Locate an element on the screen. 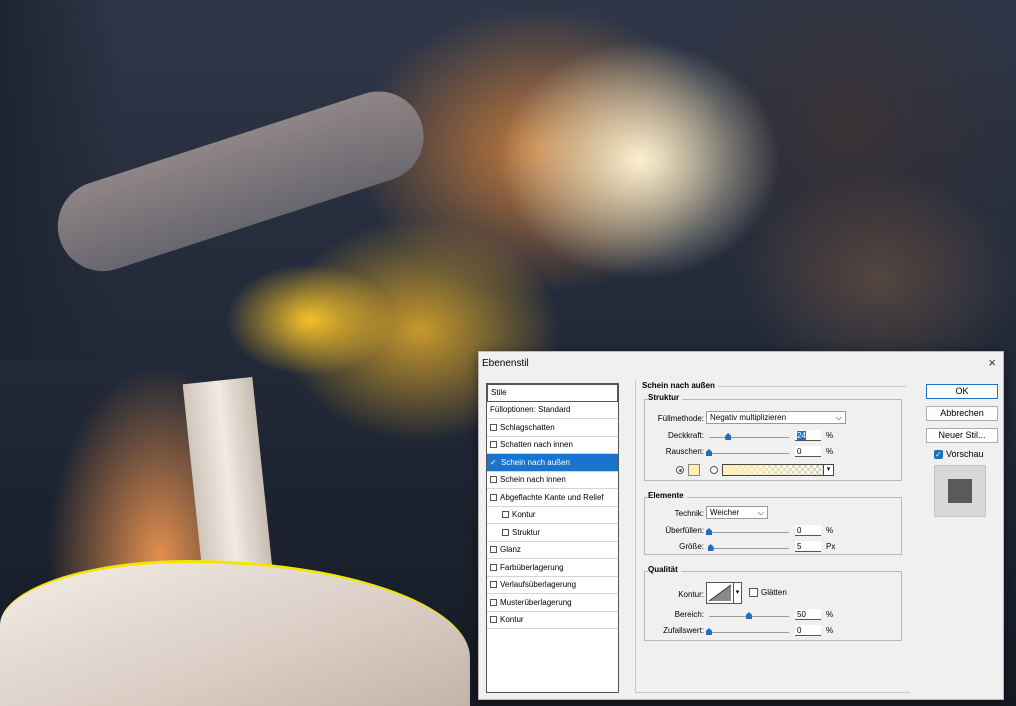  contour-label: Kontur: is located at coordinates (691, 594).